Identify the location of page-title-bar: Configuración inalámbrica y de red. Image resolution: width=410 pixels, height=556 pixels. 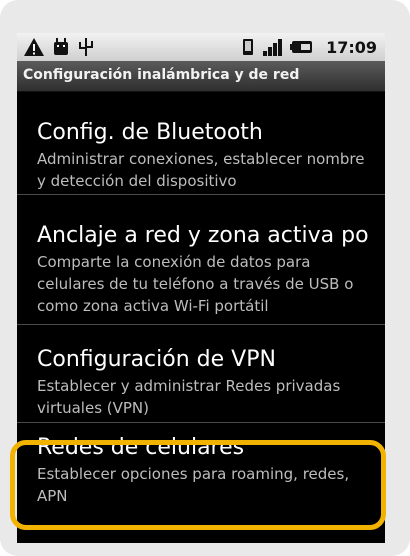
(201, 76).